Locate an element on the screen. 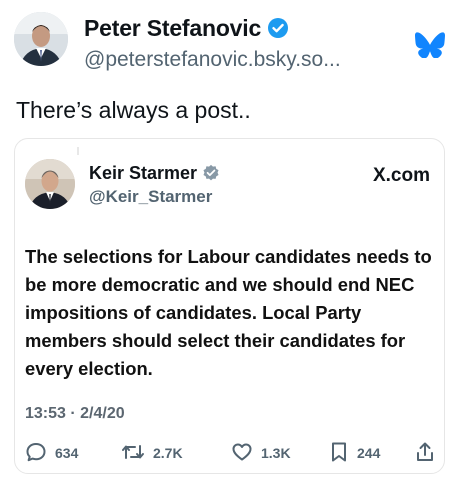  share-icon is located at coordinates (429, 453).